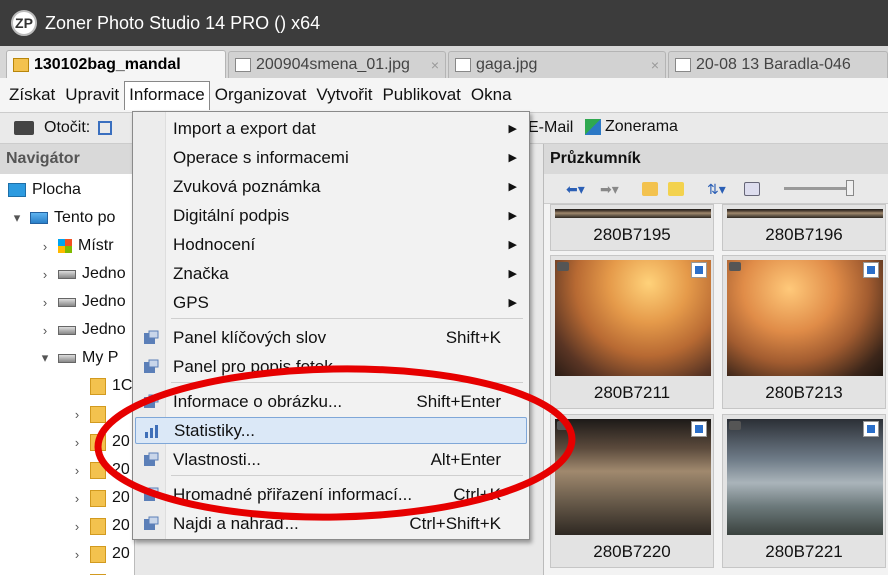 This screenshot has height=575, width=888. I want to click on navigator-title: Navigátor, so click(67, 159).